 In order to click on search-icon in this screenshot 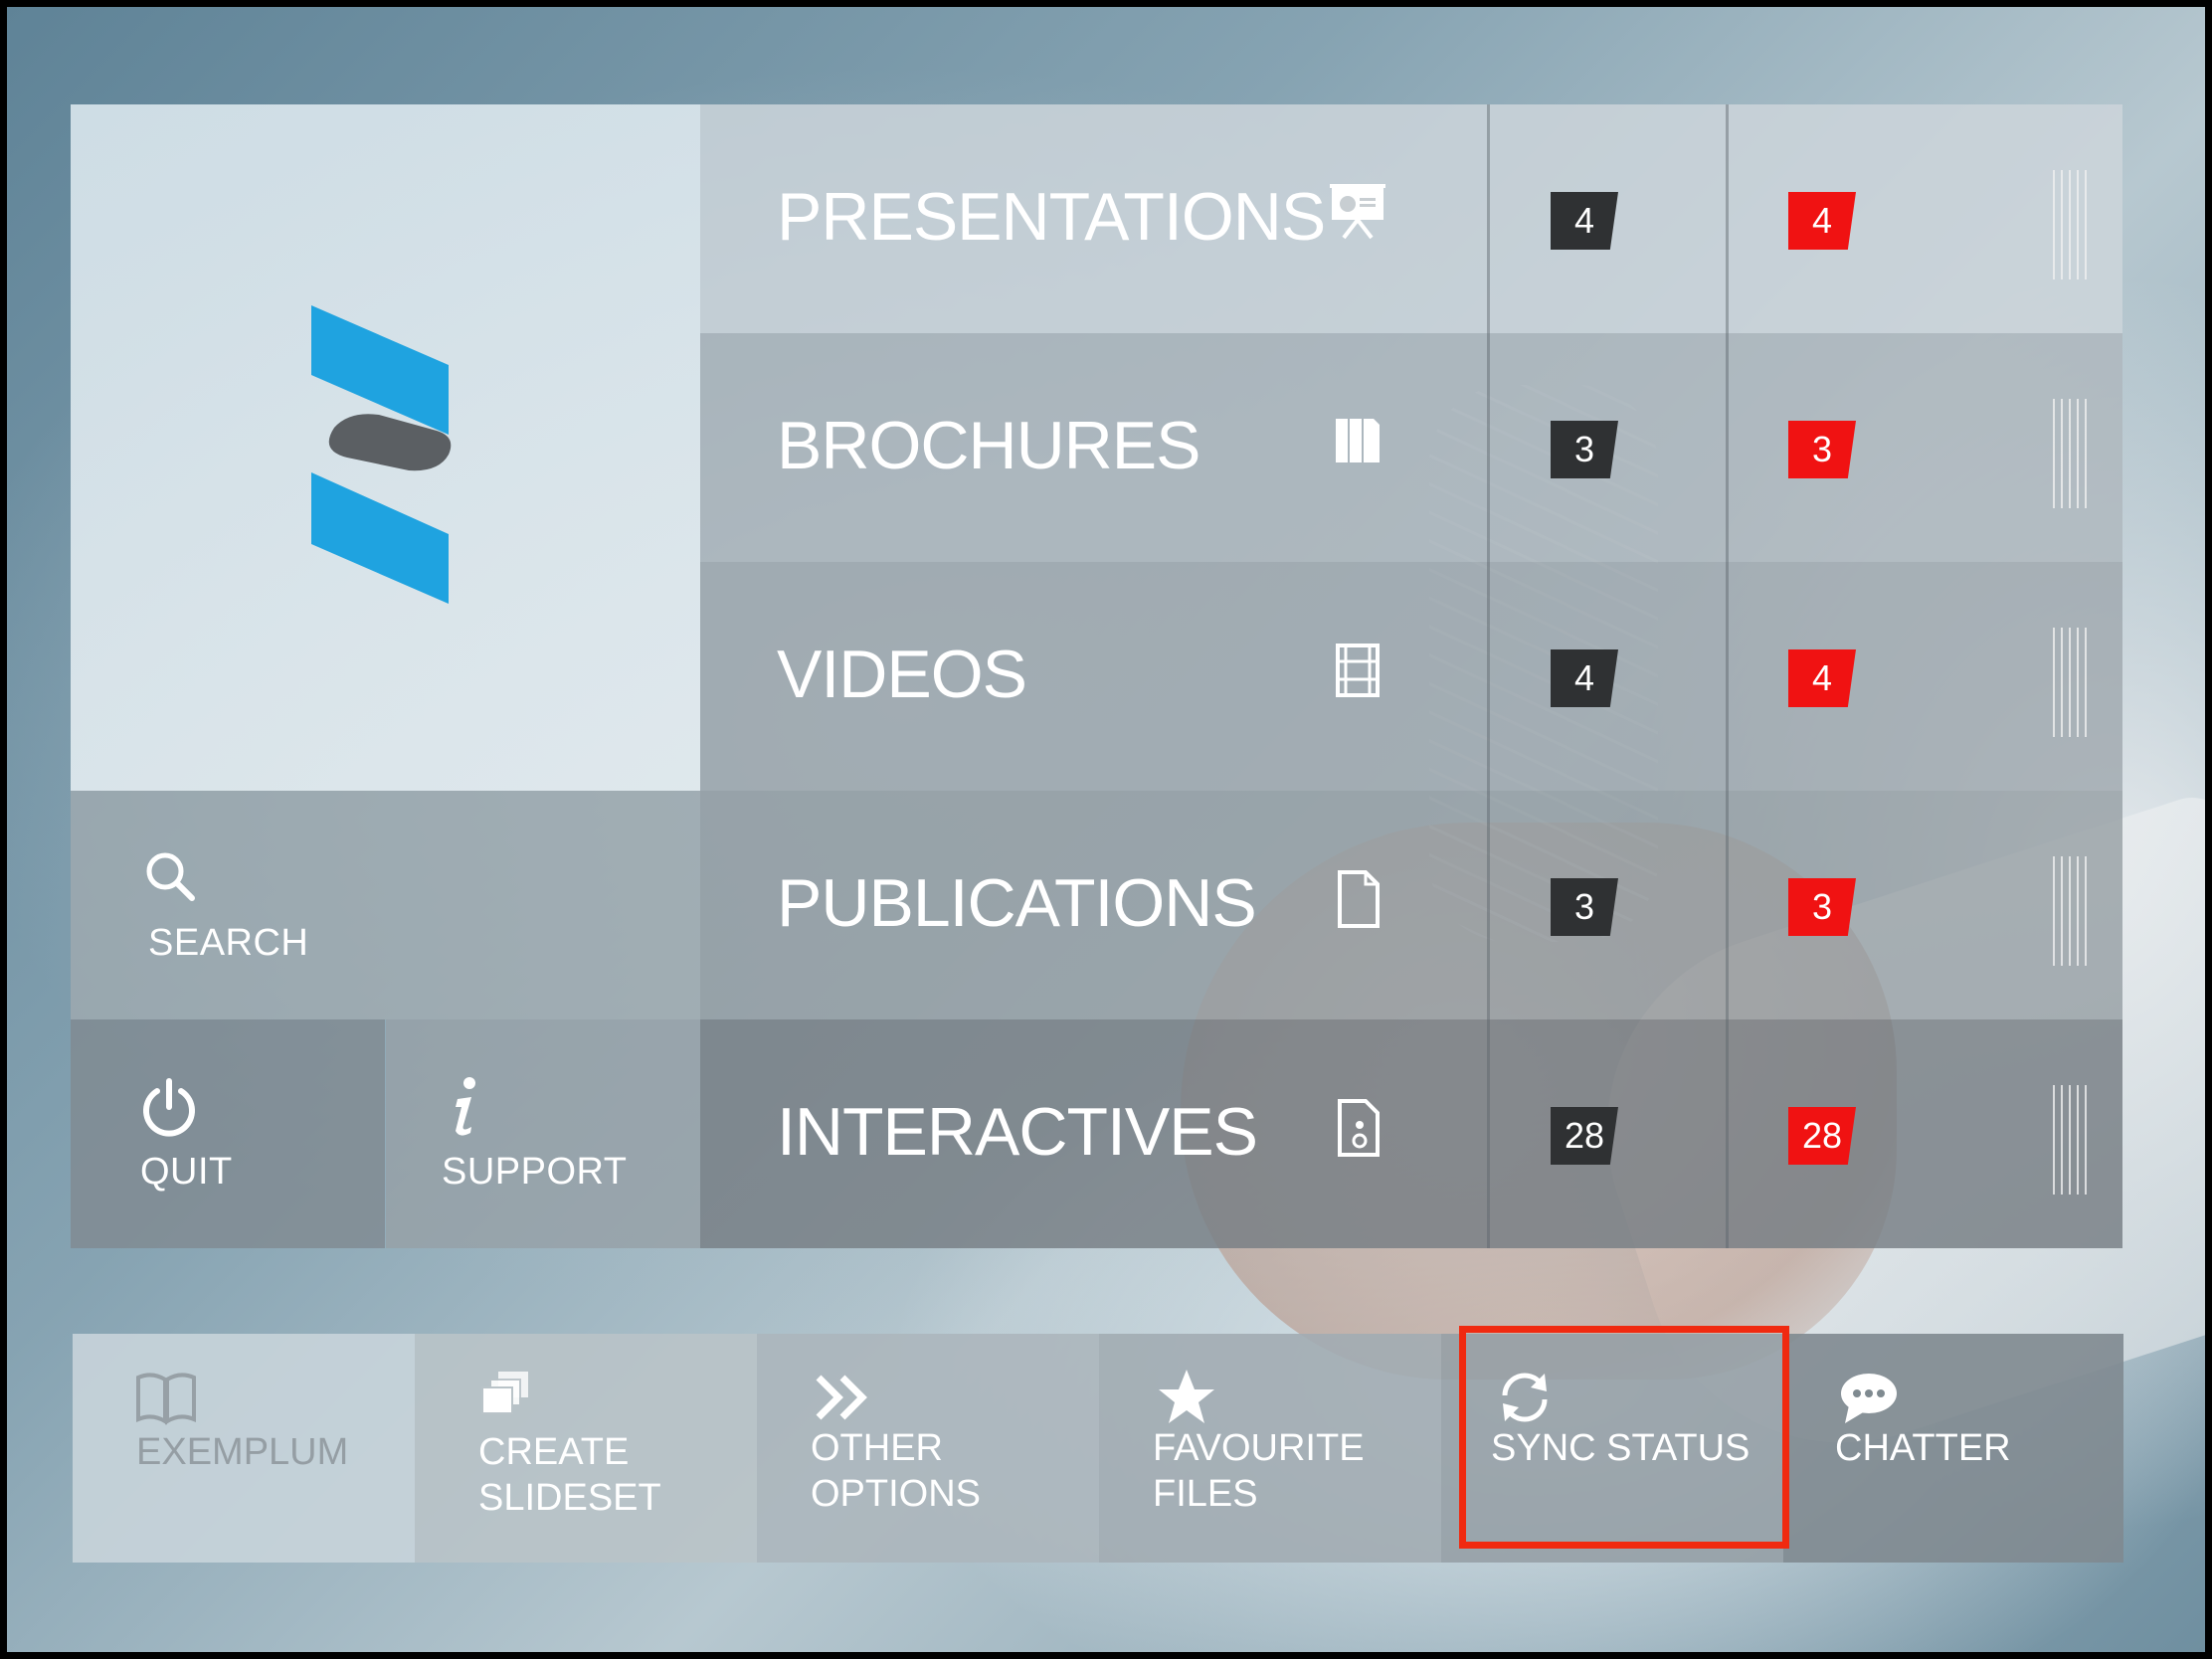, I will do `click(170, 876)`.